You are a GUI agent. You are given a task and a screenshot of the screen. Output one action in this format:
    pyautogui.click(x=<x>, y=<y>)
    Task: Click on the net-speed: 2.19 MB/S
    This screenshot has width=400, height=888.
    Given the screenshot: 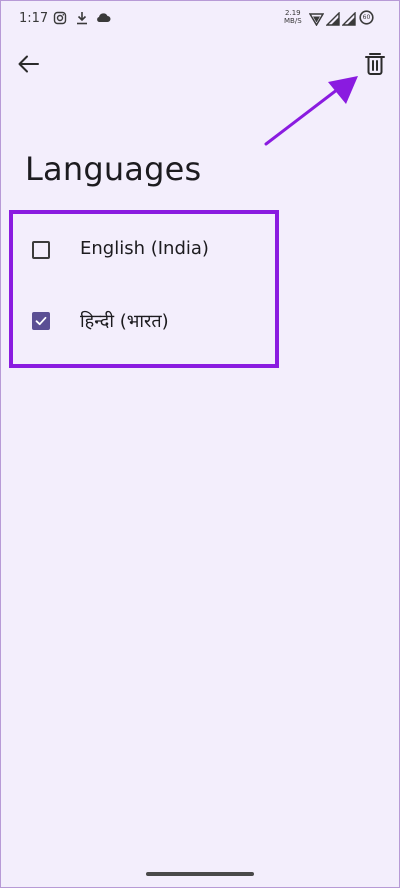 What is the action you would take?
    pyautogui.click(x=293, y=17)
    